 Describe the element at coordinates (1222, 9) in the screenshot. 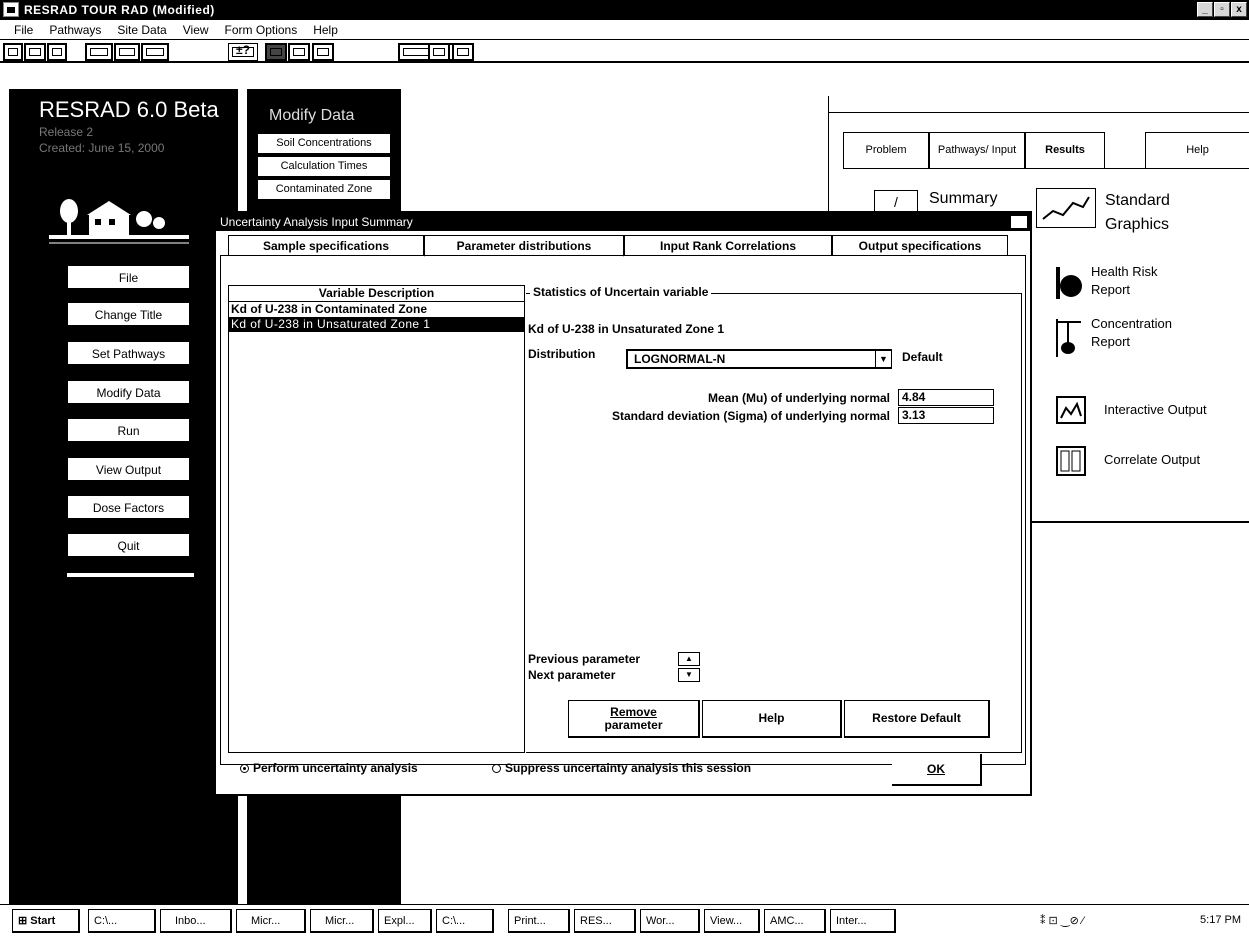

I see `maximize-button: ▫` at that location.